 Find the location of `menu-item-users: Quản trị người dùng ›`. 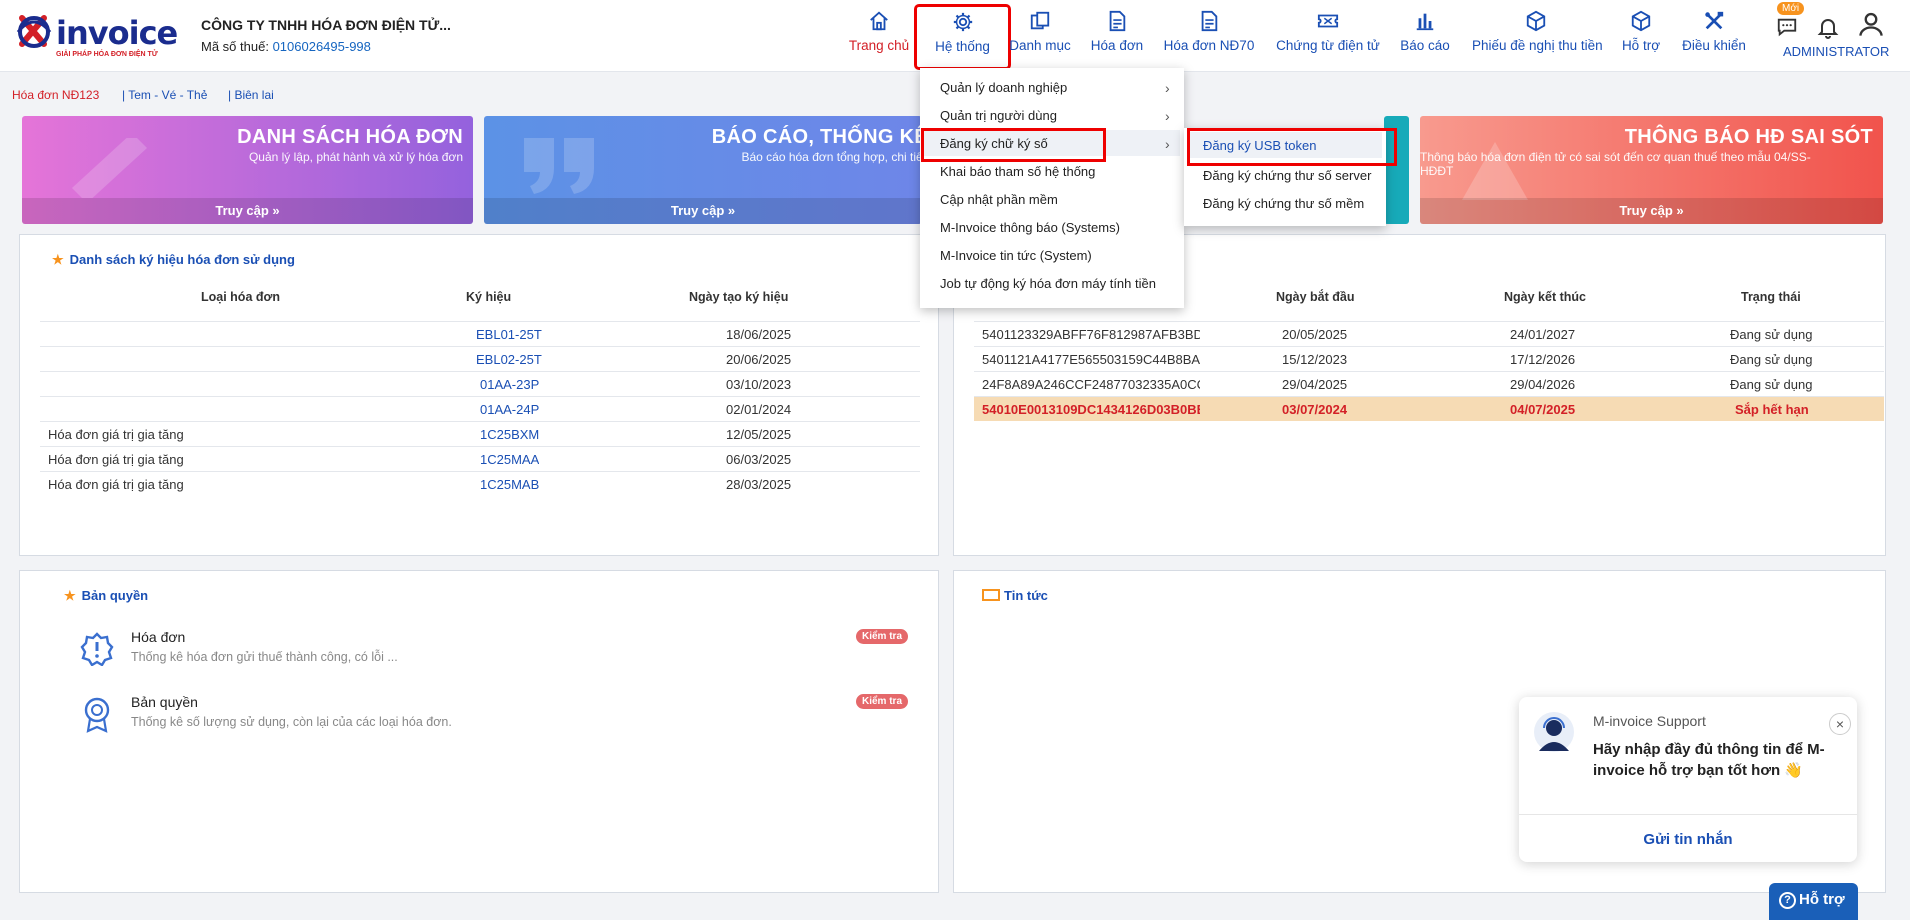

menu-item-users: Quản trị người dùng › is located at coordinates (1060, 116).